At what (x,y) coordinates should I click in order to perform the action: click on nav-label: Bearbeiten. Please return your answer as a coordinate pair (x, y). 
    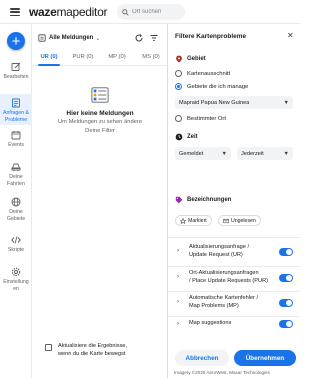
    Looking at the image, I should click on (16, 77).